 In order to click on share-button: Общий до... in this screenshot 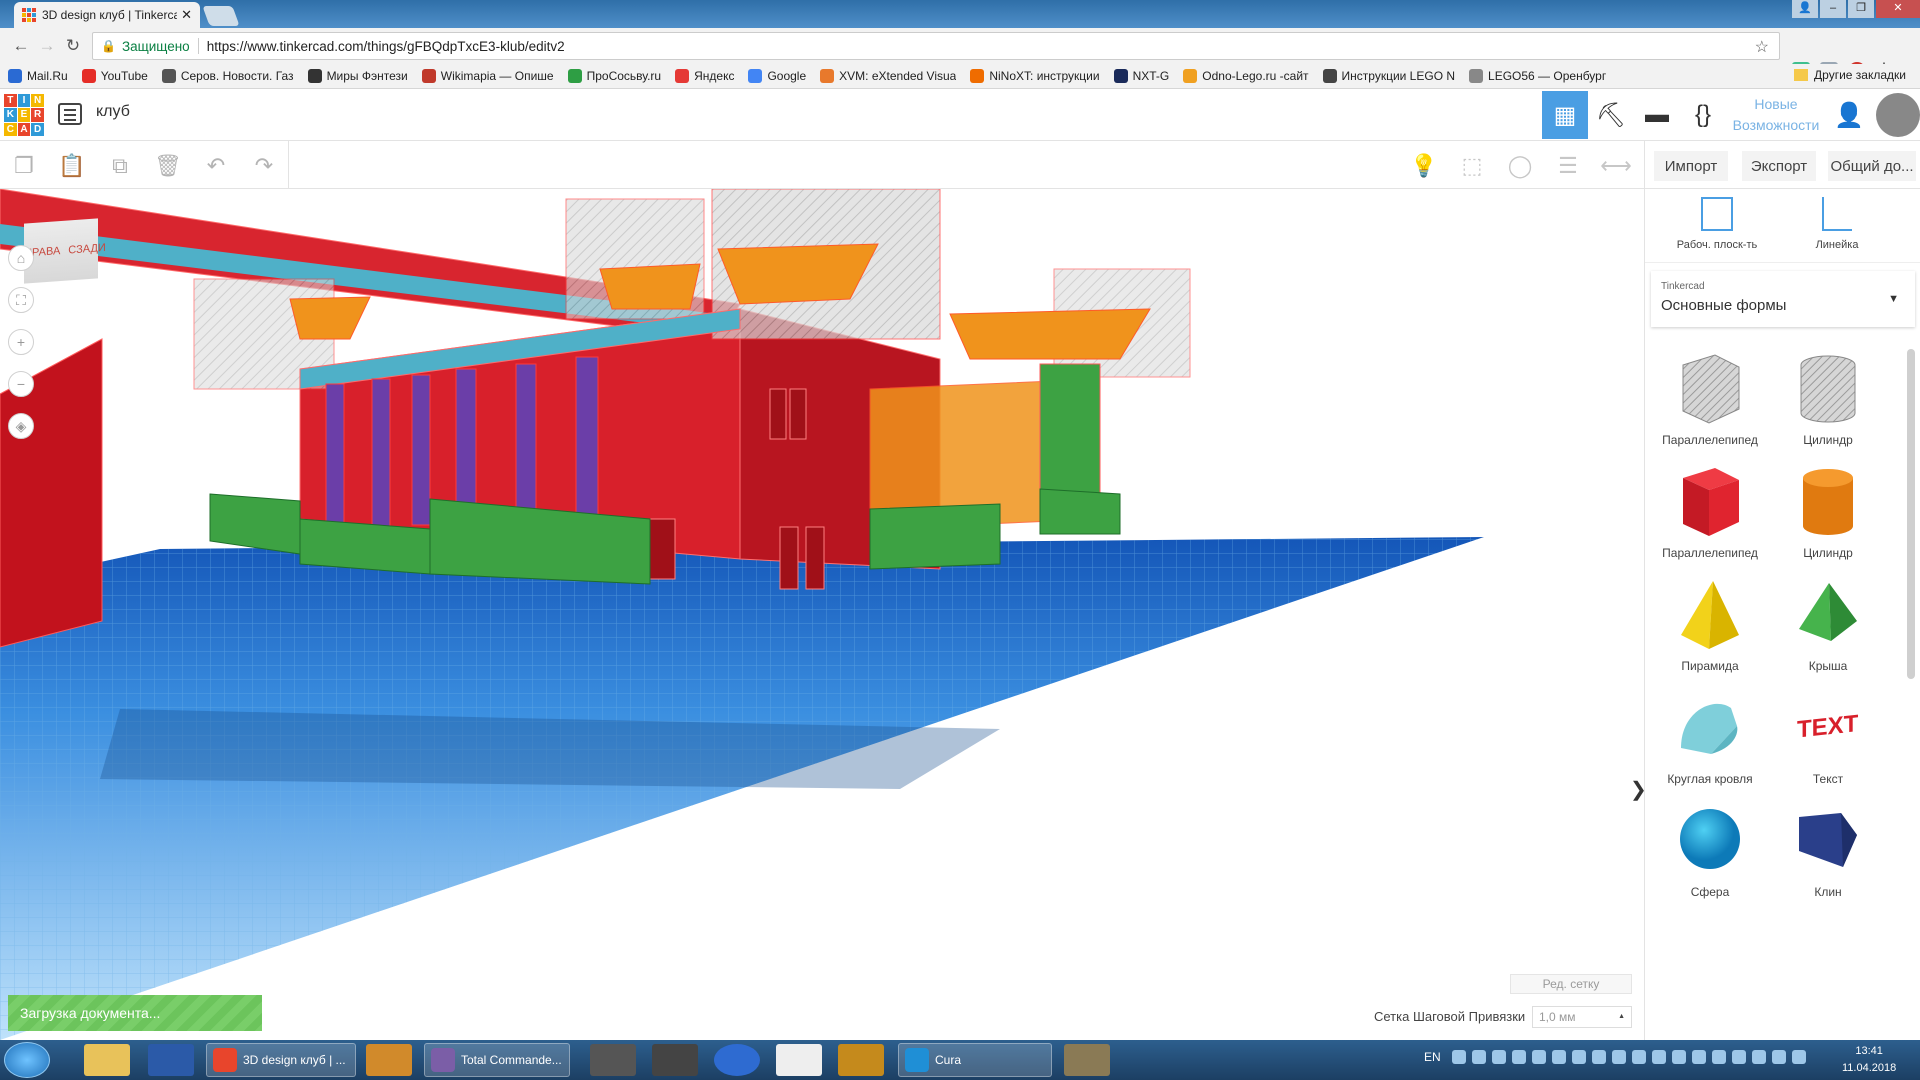, I will do `click(1872, 166)`.